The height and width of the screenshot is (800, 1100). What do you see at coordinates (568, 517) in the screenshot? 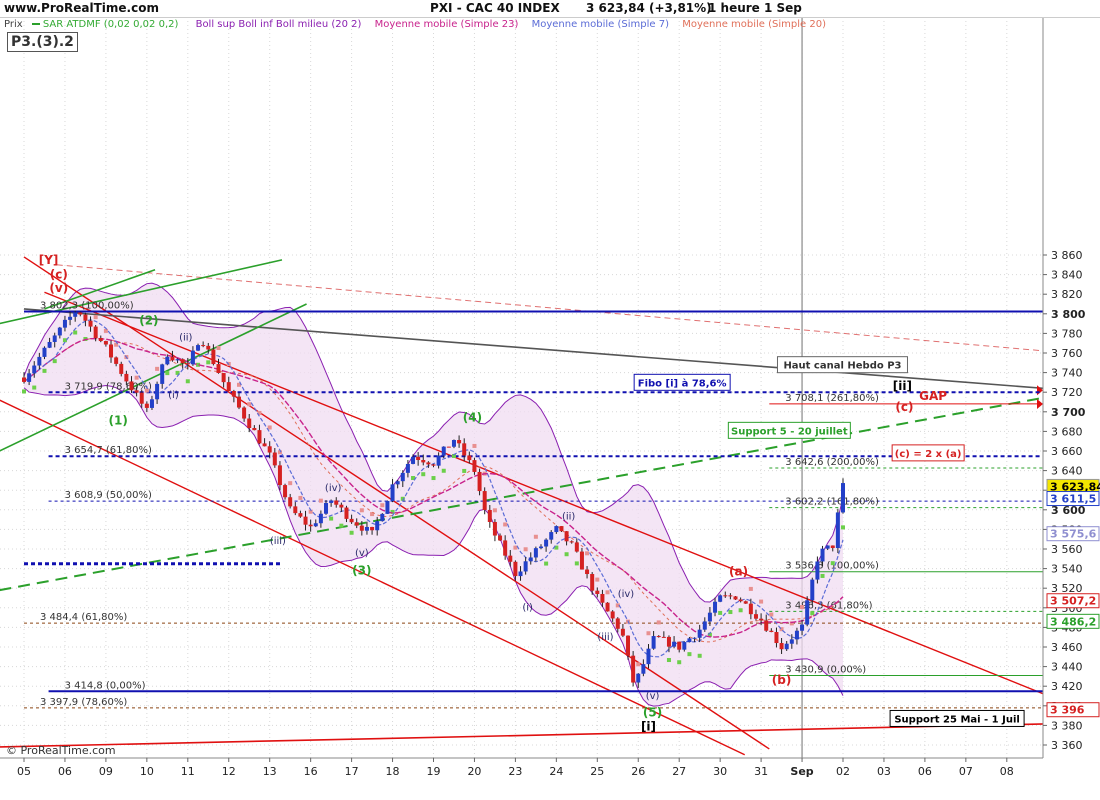
I see `wave-label: (ii)` at bounding box center [568, 517].